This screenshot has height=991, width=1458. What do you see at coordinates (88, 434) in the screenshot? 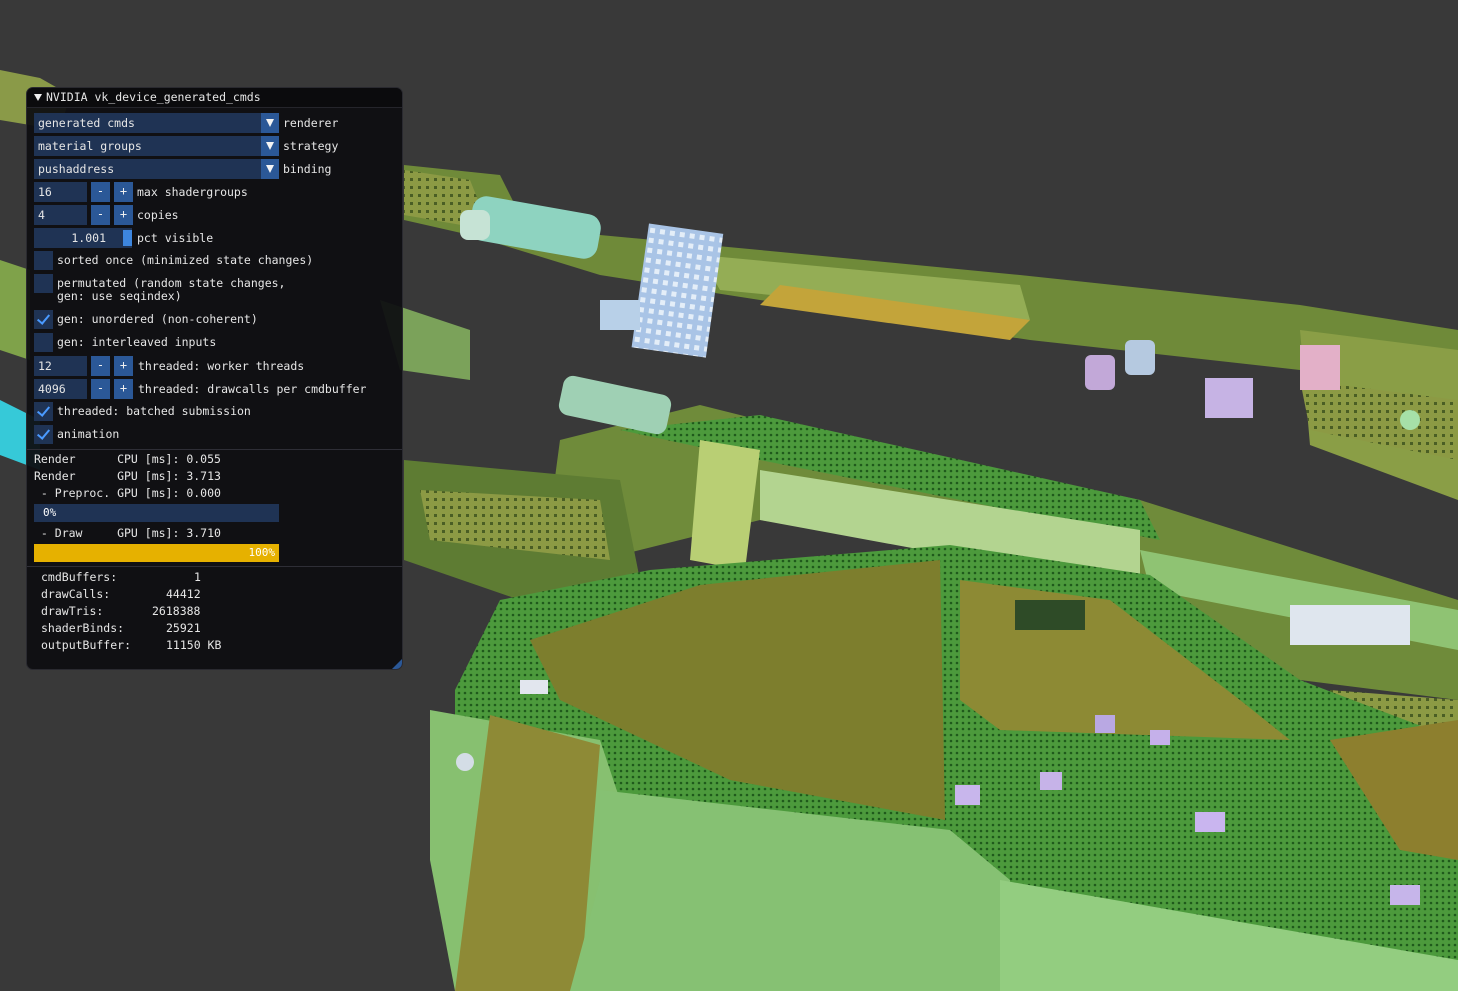
I see `animation-label: animation` at bounding box center [88, 434].